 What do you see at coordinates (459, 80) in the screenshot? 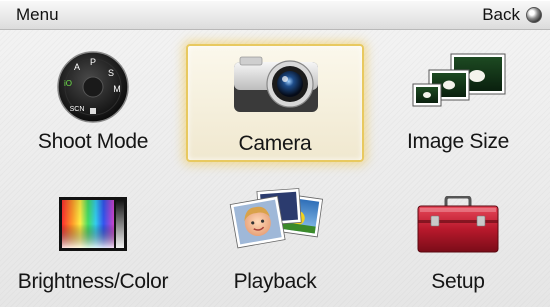
I see `image-size-icon` at bounding box center [459, 80].